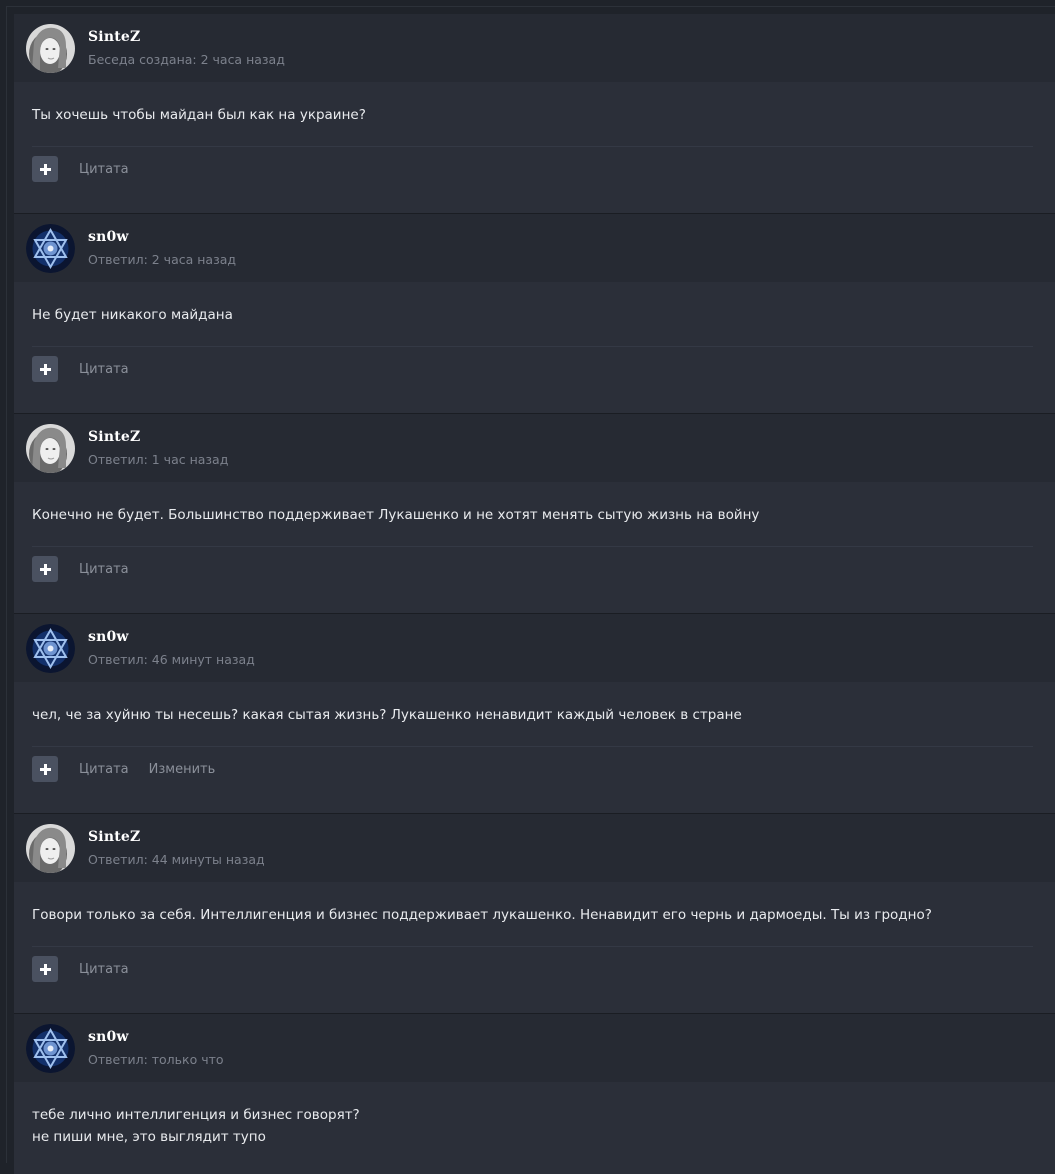 The image size is (1055, 1174). Describe the element at coordinates (534, 448) in the screenshot. I see `post-header: SinteZ Ответил: 1 час назад` at that location.